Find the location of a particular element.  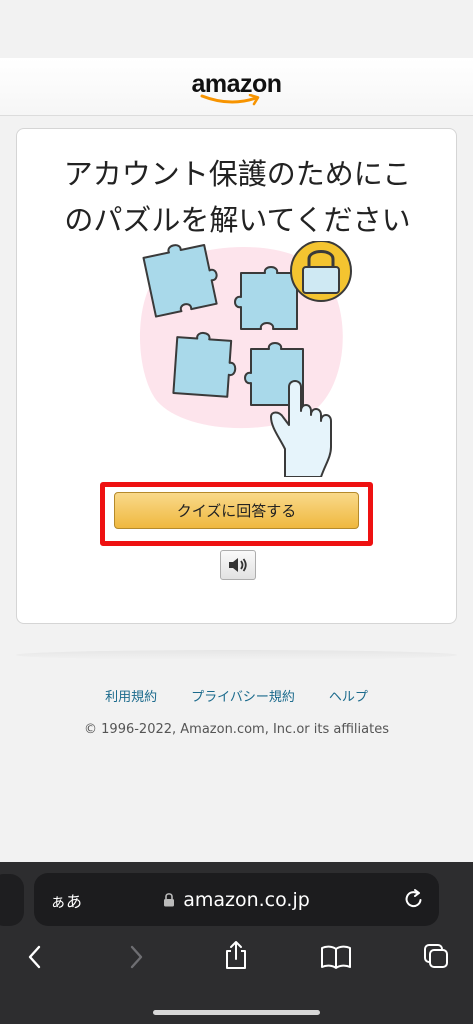

puzzle-illustration is located at coordinates (245, 359).